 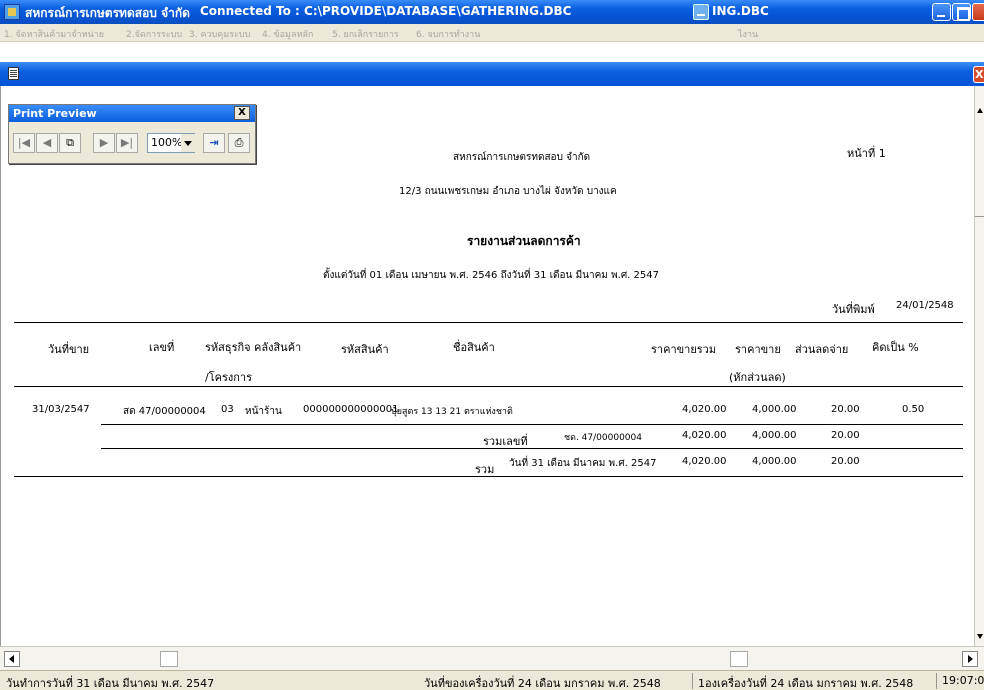 What do you see at coordinates (979, 231) in the screenshot?
I see `vertical-scroll-thumb` at bounding box center [979, 231].